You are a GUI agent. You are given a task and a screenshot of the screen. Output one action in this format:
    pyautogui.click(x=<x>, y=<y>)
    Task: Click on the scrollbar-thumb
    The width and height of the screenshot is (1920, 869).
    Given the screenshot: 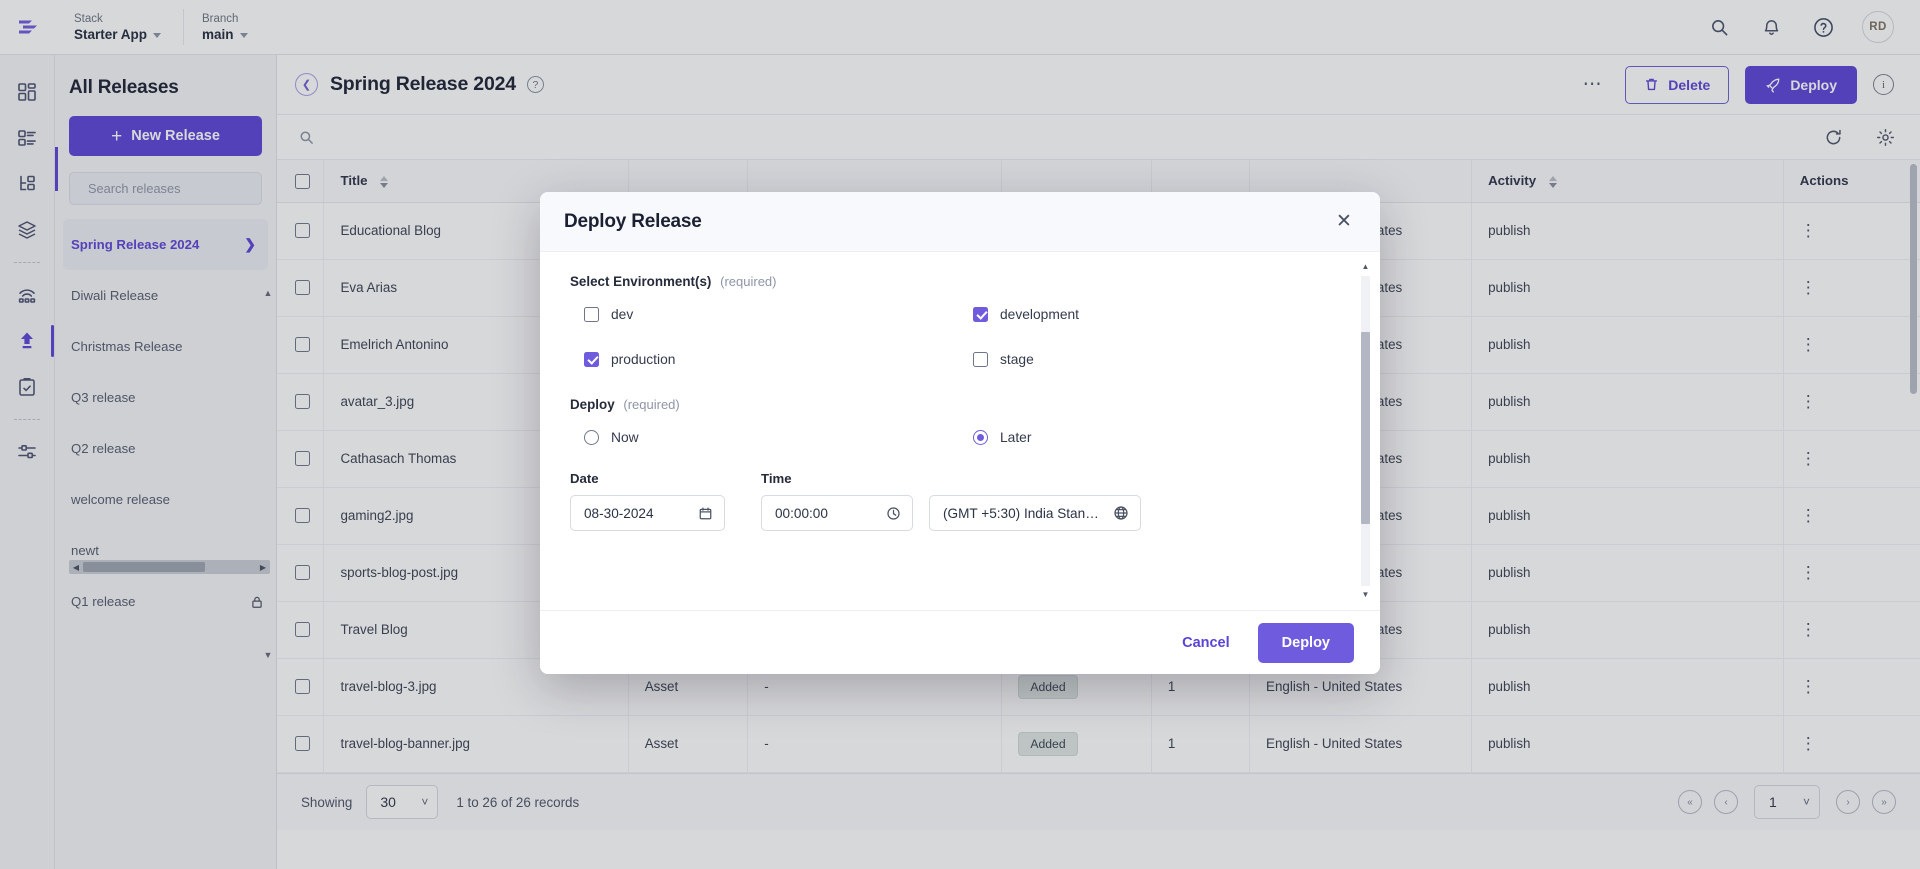 What is the action you would take?
    pyautogui.click(x=1365, y=427)
    